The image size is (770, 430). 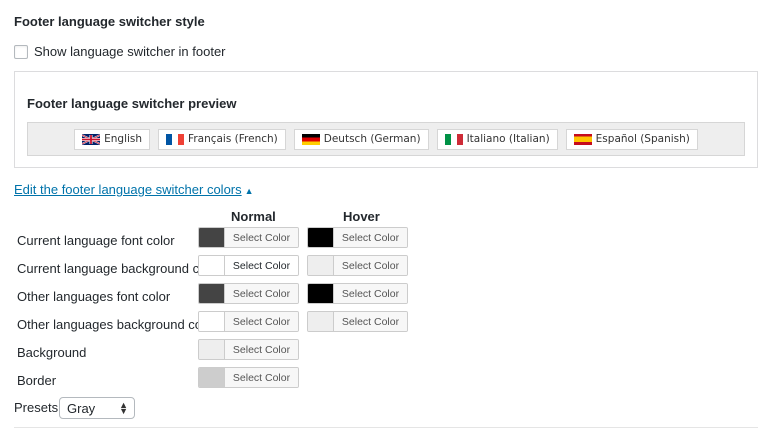 I want to click on france-flag-icon, so click(x=175, y=139).